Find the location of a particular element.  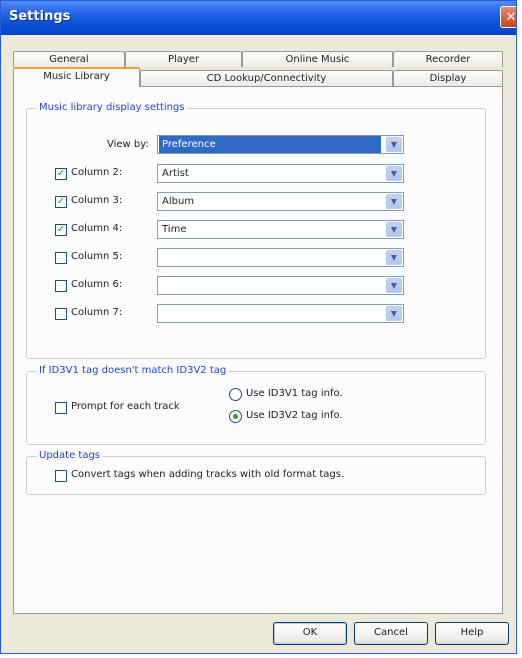

column-2-dropdown: Artist ▼ is located at coordinates (280, 173).